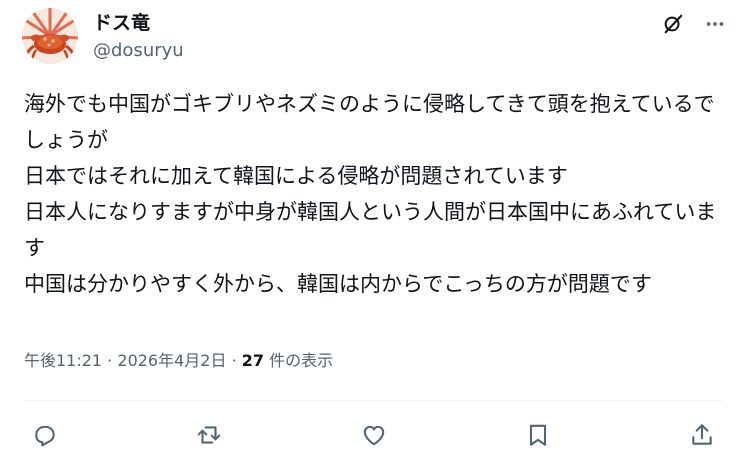  I want to click on share-button, so click(702, 435).